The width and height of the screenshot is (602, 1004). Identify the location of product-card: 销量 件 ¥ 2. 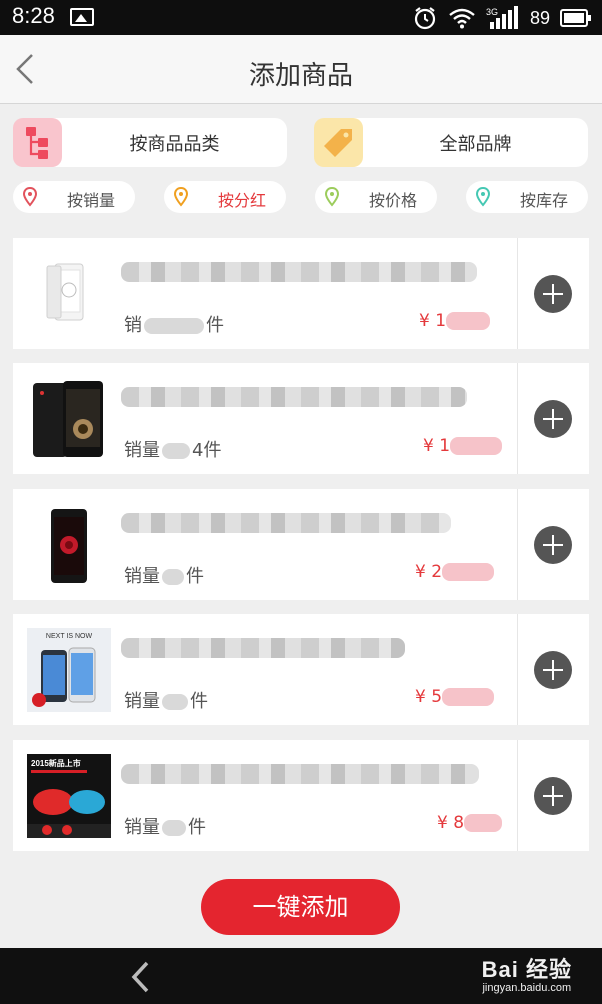
(301, 544).